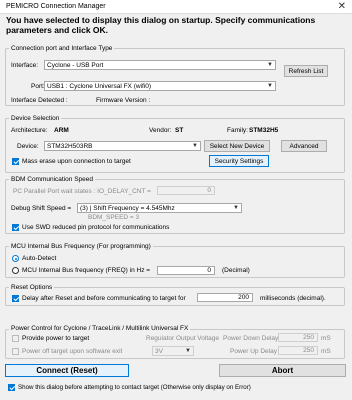 The height and width of the screenshot is (400, 352). What do you see at coordinates (76, 161) in the screenshot?
I see `mass-erase-label: Mass erase upon connection to target` at bounding box center [76, 161].